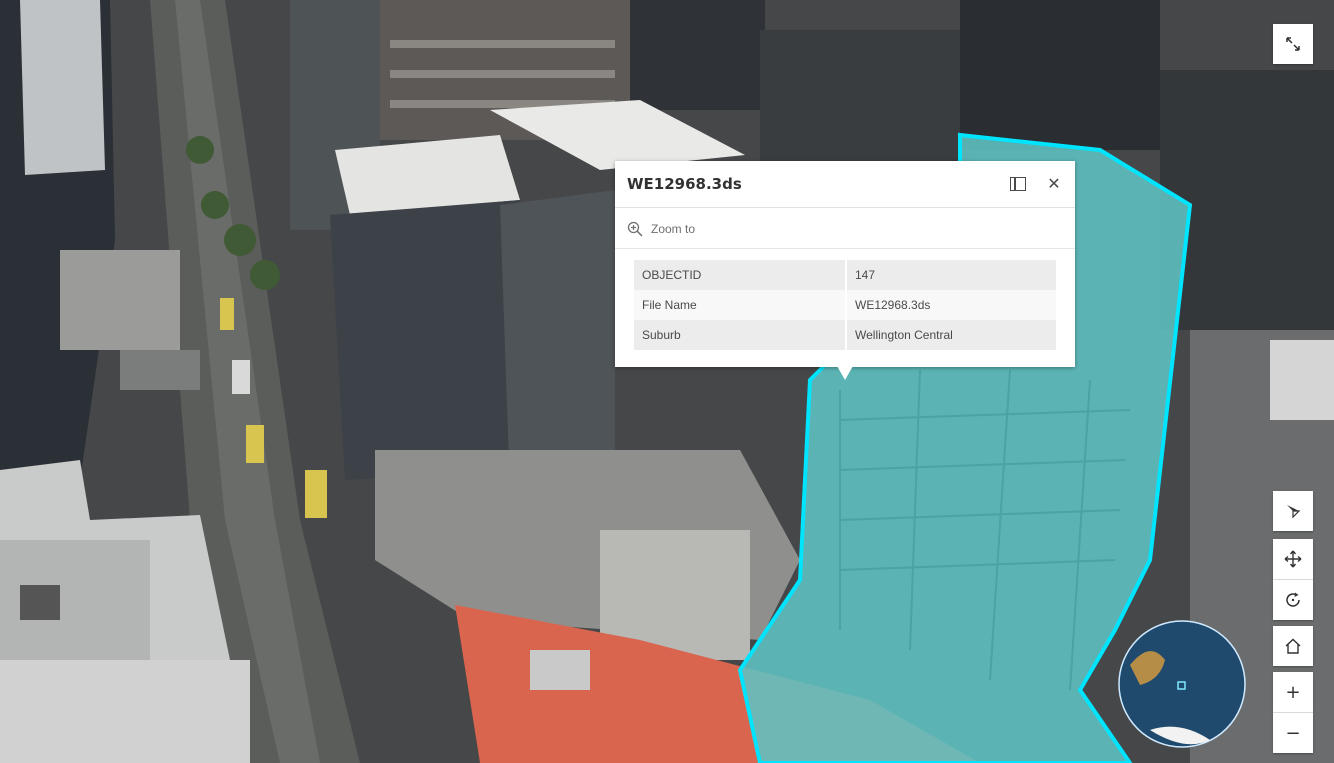  Describe the element at coordinates (845, 184) in the screenshot. I see `popup-header: WE12968.3ds ✕` at that location.